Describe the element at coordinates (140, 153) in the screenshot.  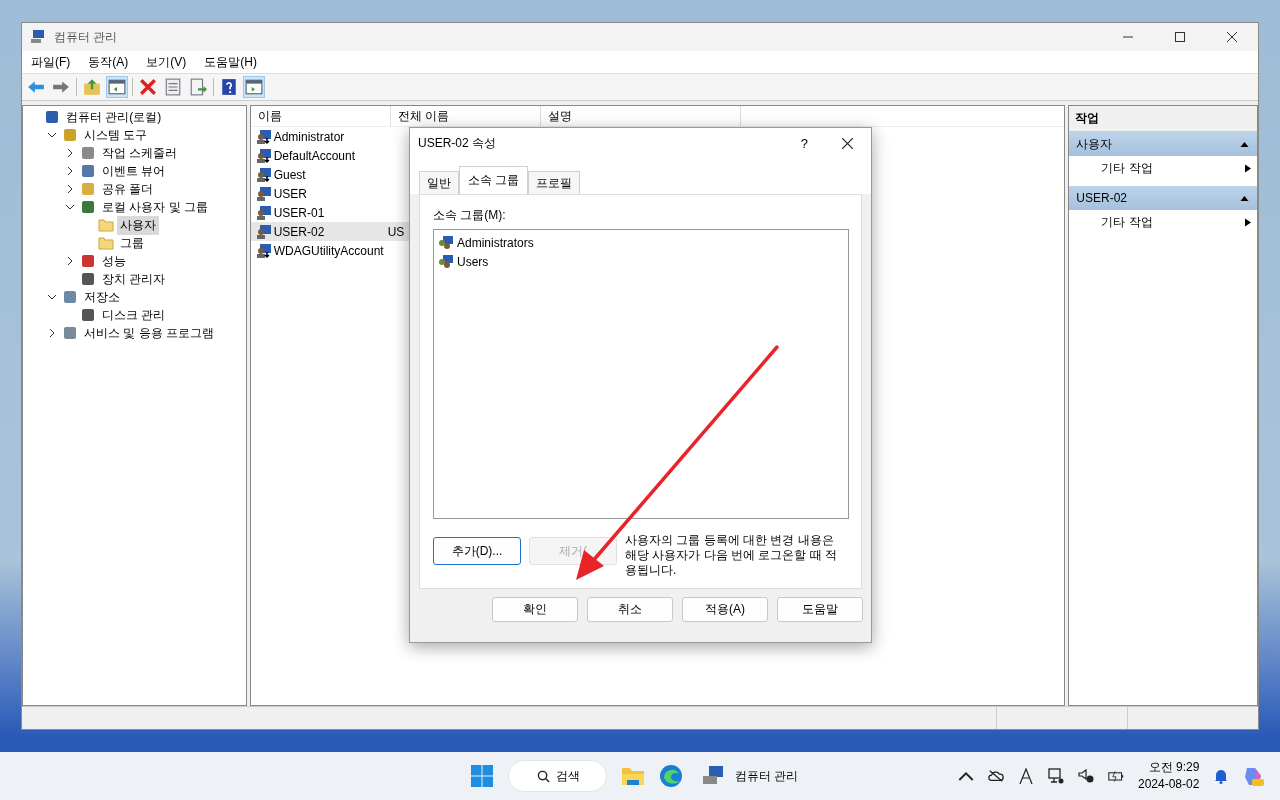
I see `tree-item: 작업 스케줄러` at that location.